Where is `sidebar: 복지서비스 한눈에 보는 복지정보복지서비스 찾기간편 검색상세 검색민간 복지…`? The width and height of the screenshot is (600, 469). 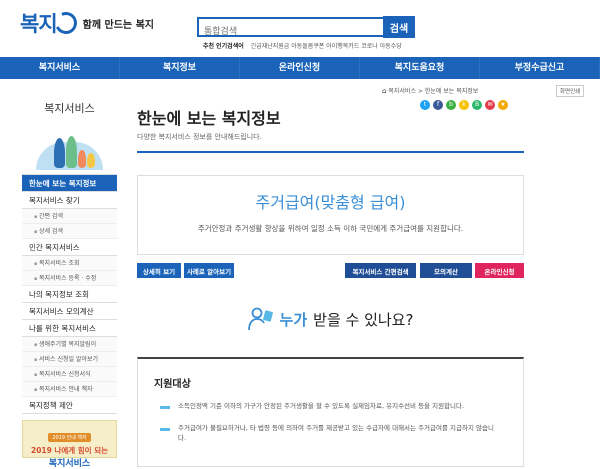 sidebar: 복지서비스 한눈에 보는 복지정보복지서비스 찾기간편 검색상세 검색민간 복지… is located at coordinates (69, 279).